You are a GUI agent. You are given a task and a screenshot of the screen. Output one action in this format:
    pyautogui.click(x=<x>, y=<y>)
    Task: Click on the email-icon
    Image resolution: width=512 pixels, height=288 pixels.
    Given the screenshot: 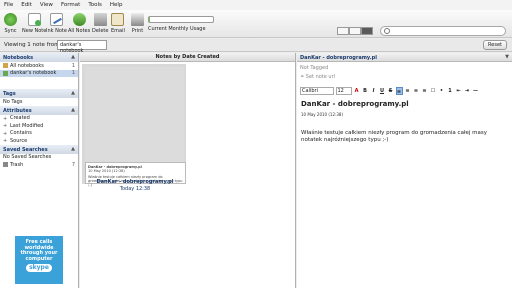 What is the action you would take?
    pyautogui.click(x=118, y=19)
    